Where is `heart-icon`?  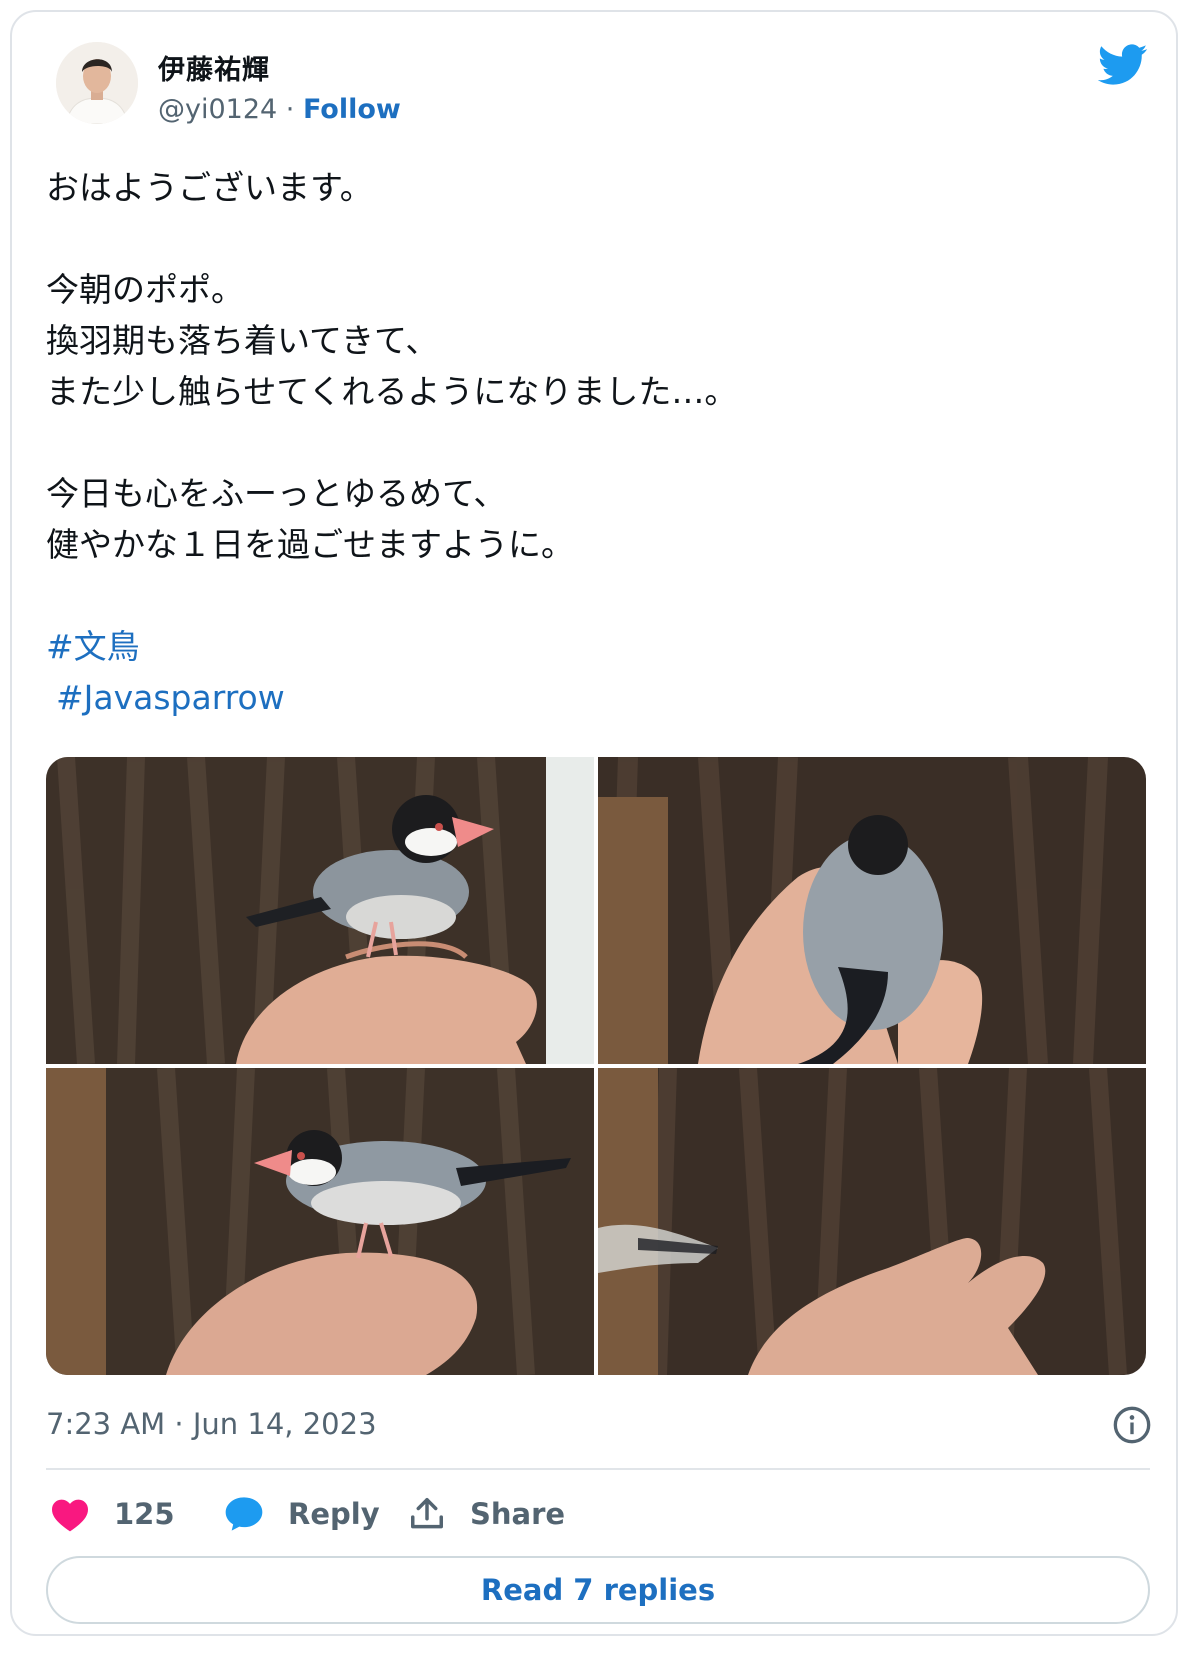 heart-icon is located at coordinates (70, 1515).